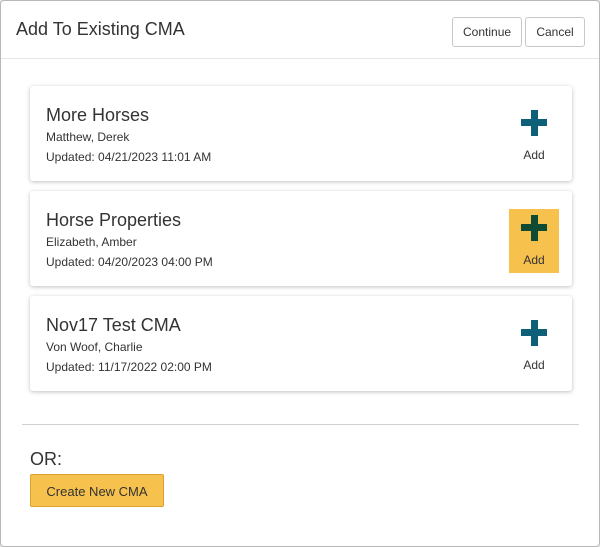 The width and height of the screenshot is (600, 547). What do you see at coordinates (113, 325) in the screenshot?
I see `cma-name: Nov17 Test CMA` at bounding box center [113, 325].